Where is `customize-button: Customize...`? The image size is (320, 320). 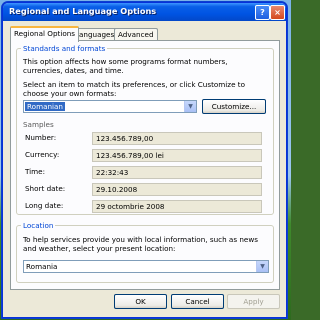 customize-button: Customize... is located at coordinates (234, 106).